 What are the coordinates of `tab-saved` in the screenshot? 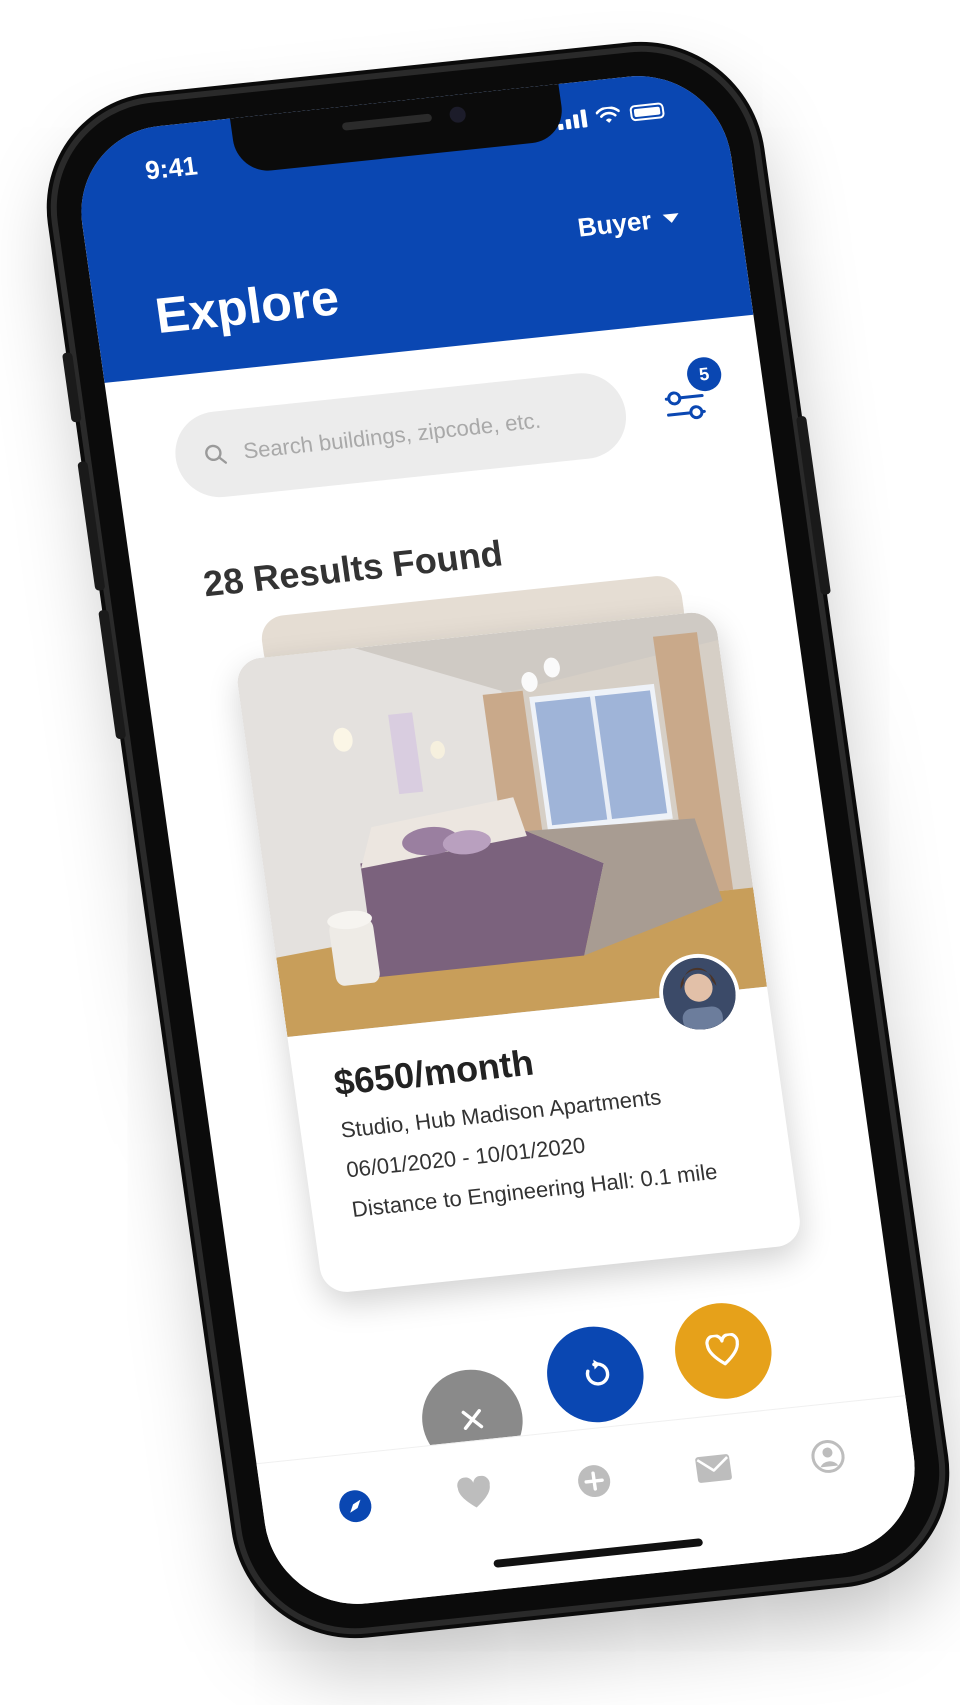 It's located at (475, 1494).